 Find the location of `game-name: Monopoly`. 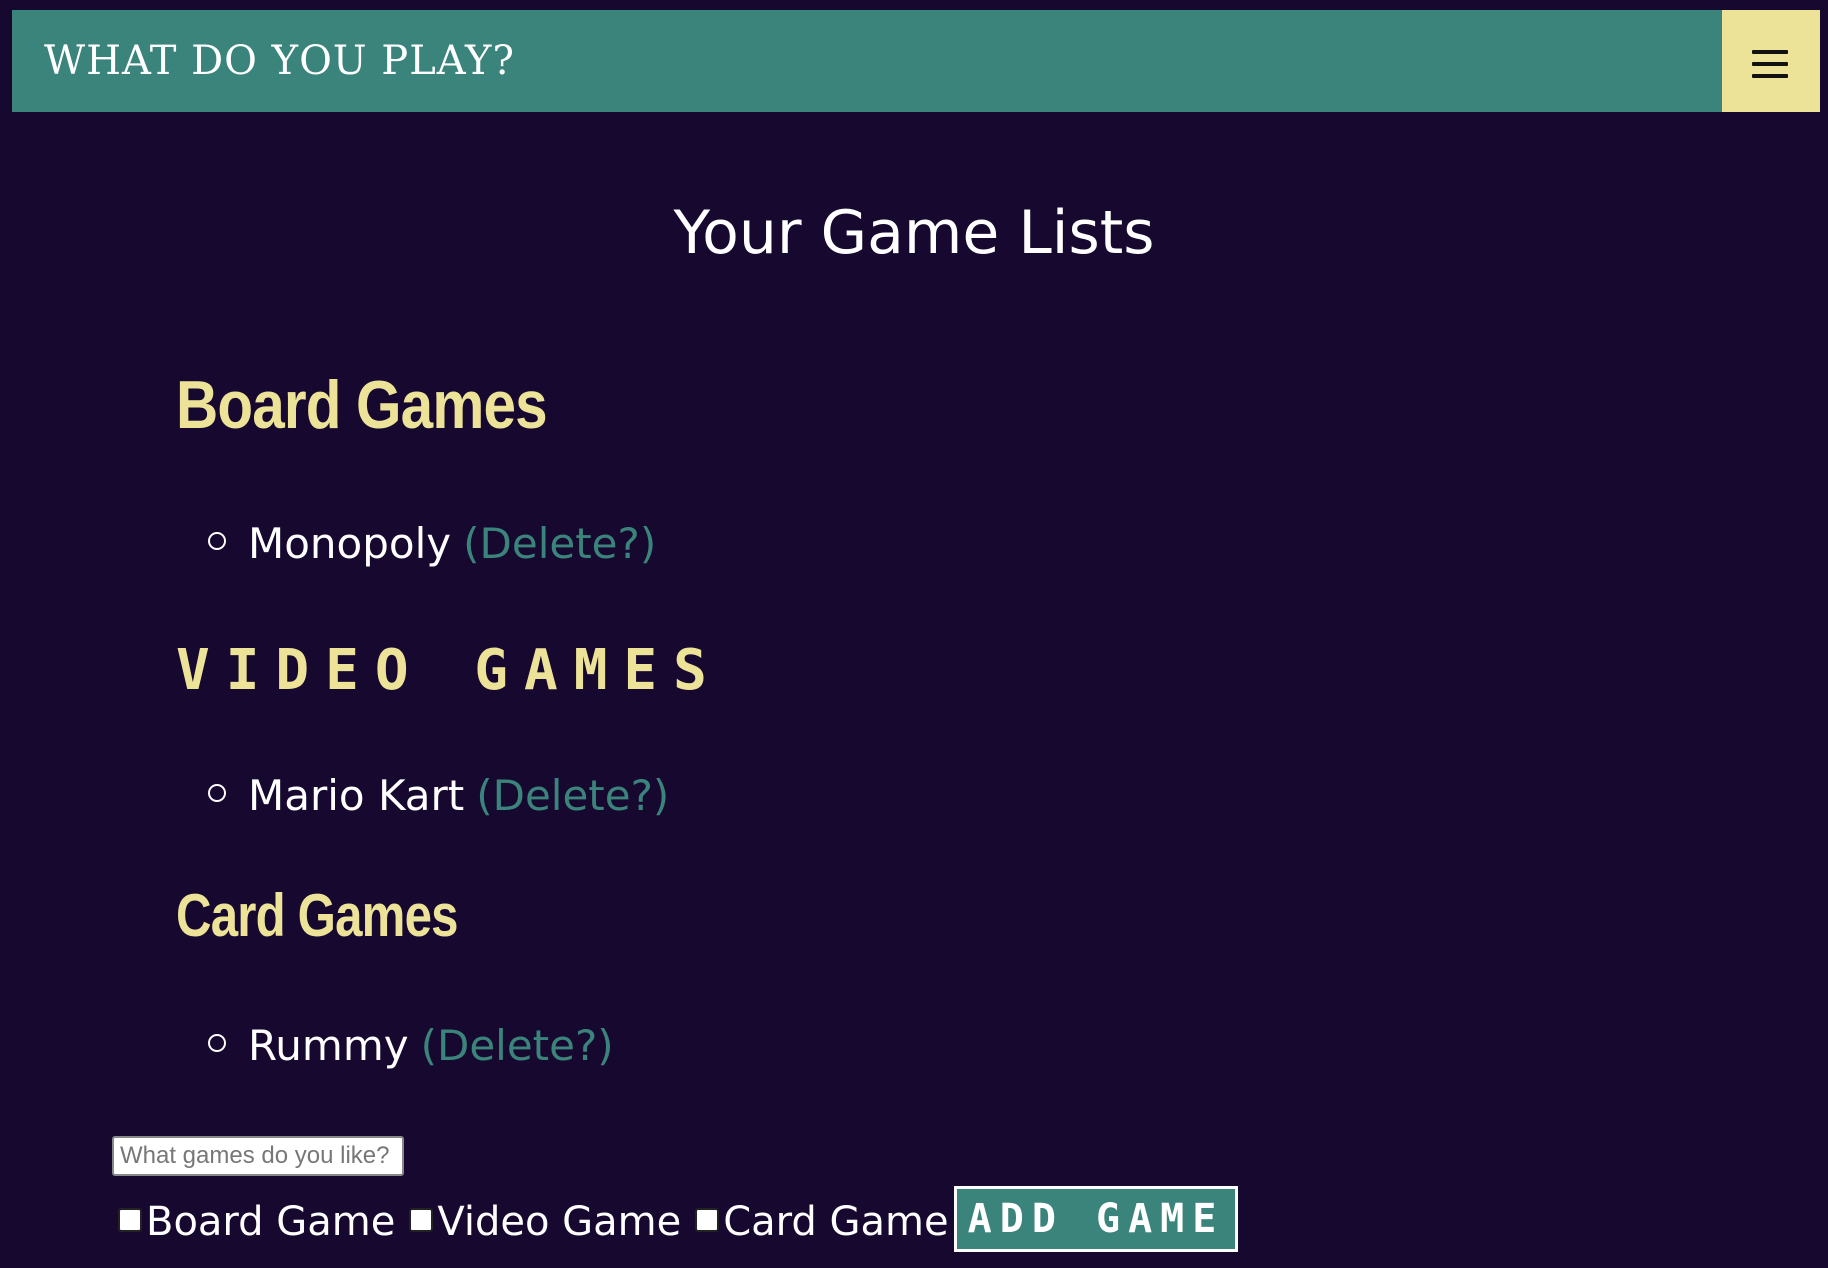

game-name: Monopoly is located at coordinates (350, 543).